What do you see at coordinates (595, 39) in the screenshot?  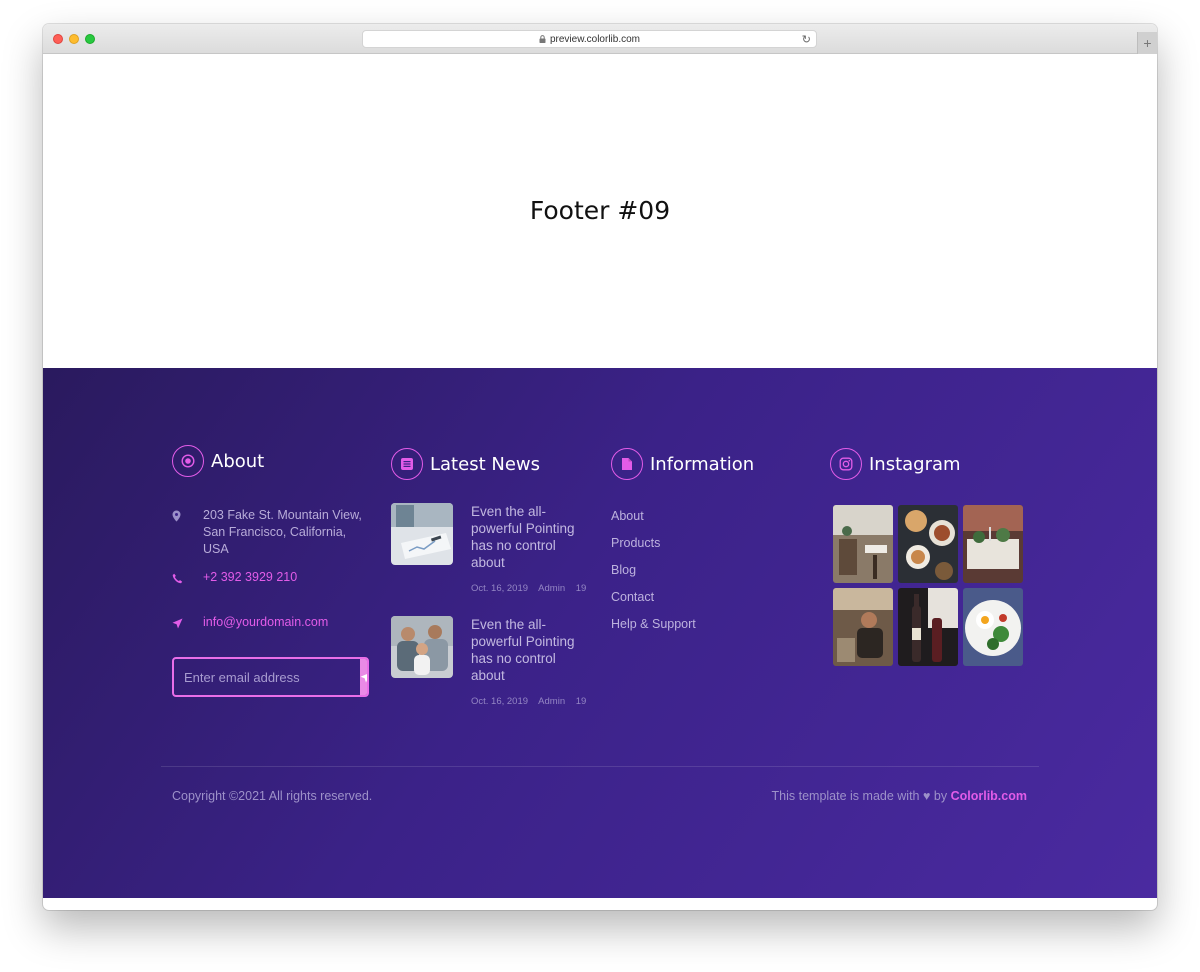 I see `address-bar-url: preview.colorlib.com` at bounding box center [595, 39].